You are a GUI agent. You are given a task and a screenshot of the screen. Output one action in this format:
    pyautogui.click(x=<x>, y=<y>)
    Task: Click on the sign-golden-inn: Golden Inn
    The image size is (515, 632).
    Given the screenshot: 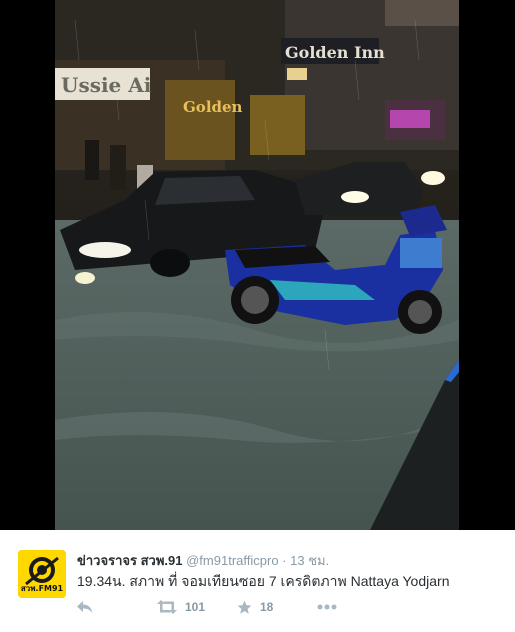 What is the action you would take?
    pyautogui.click(x=335, y=52)
    